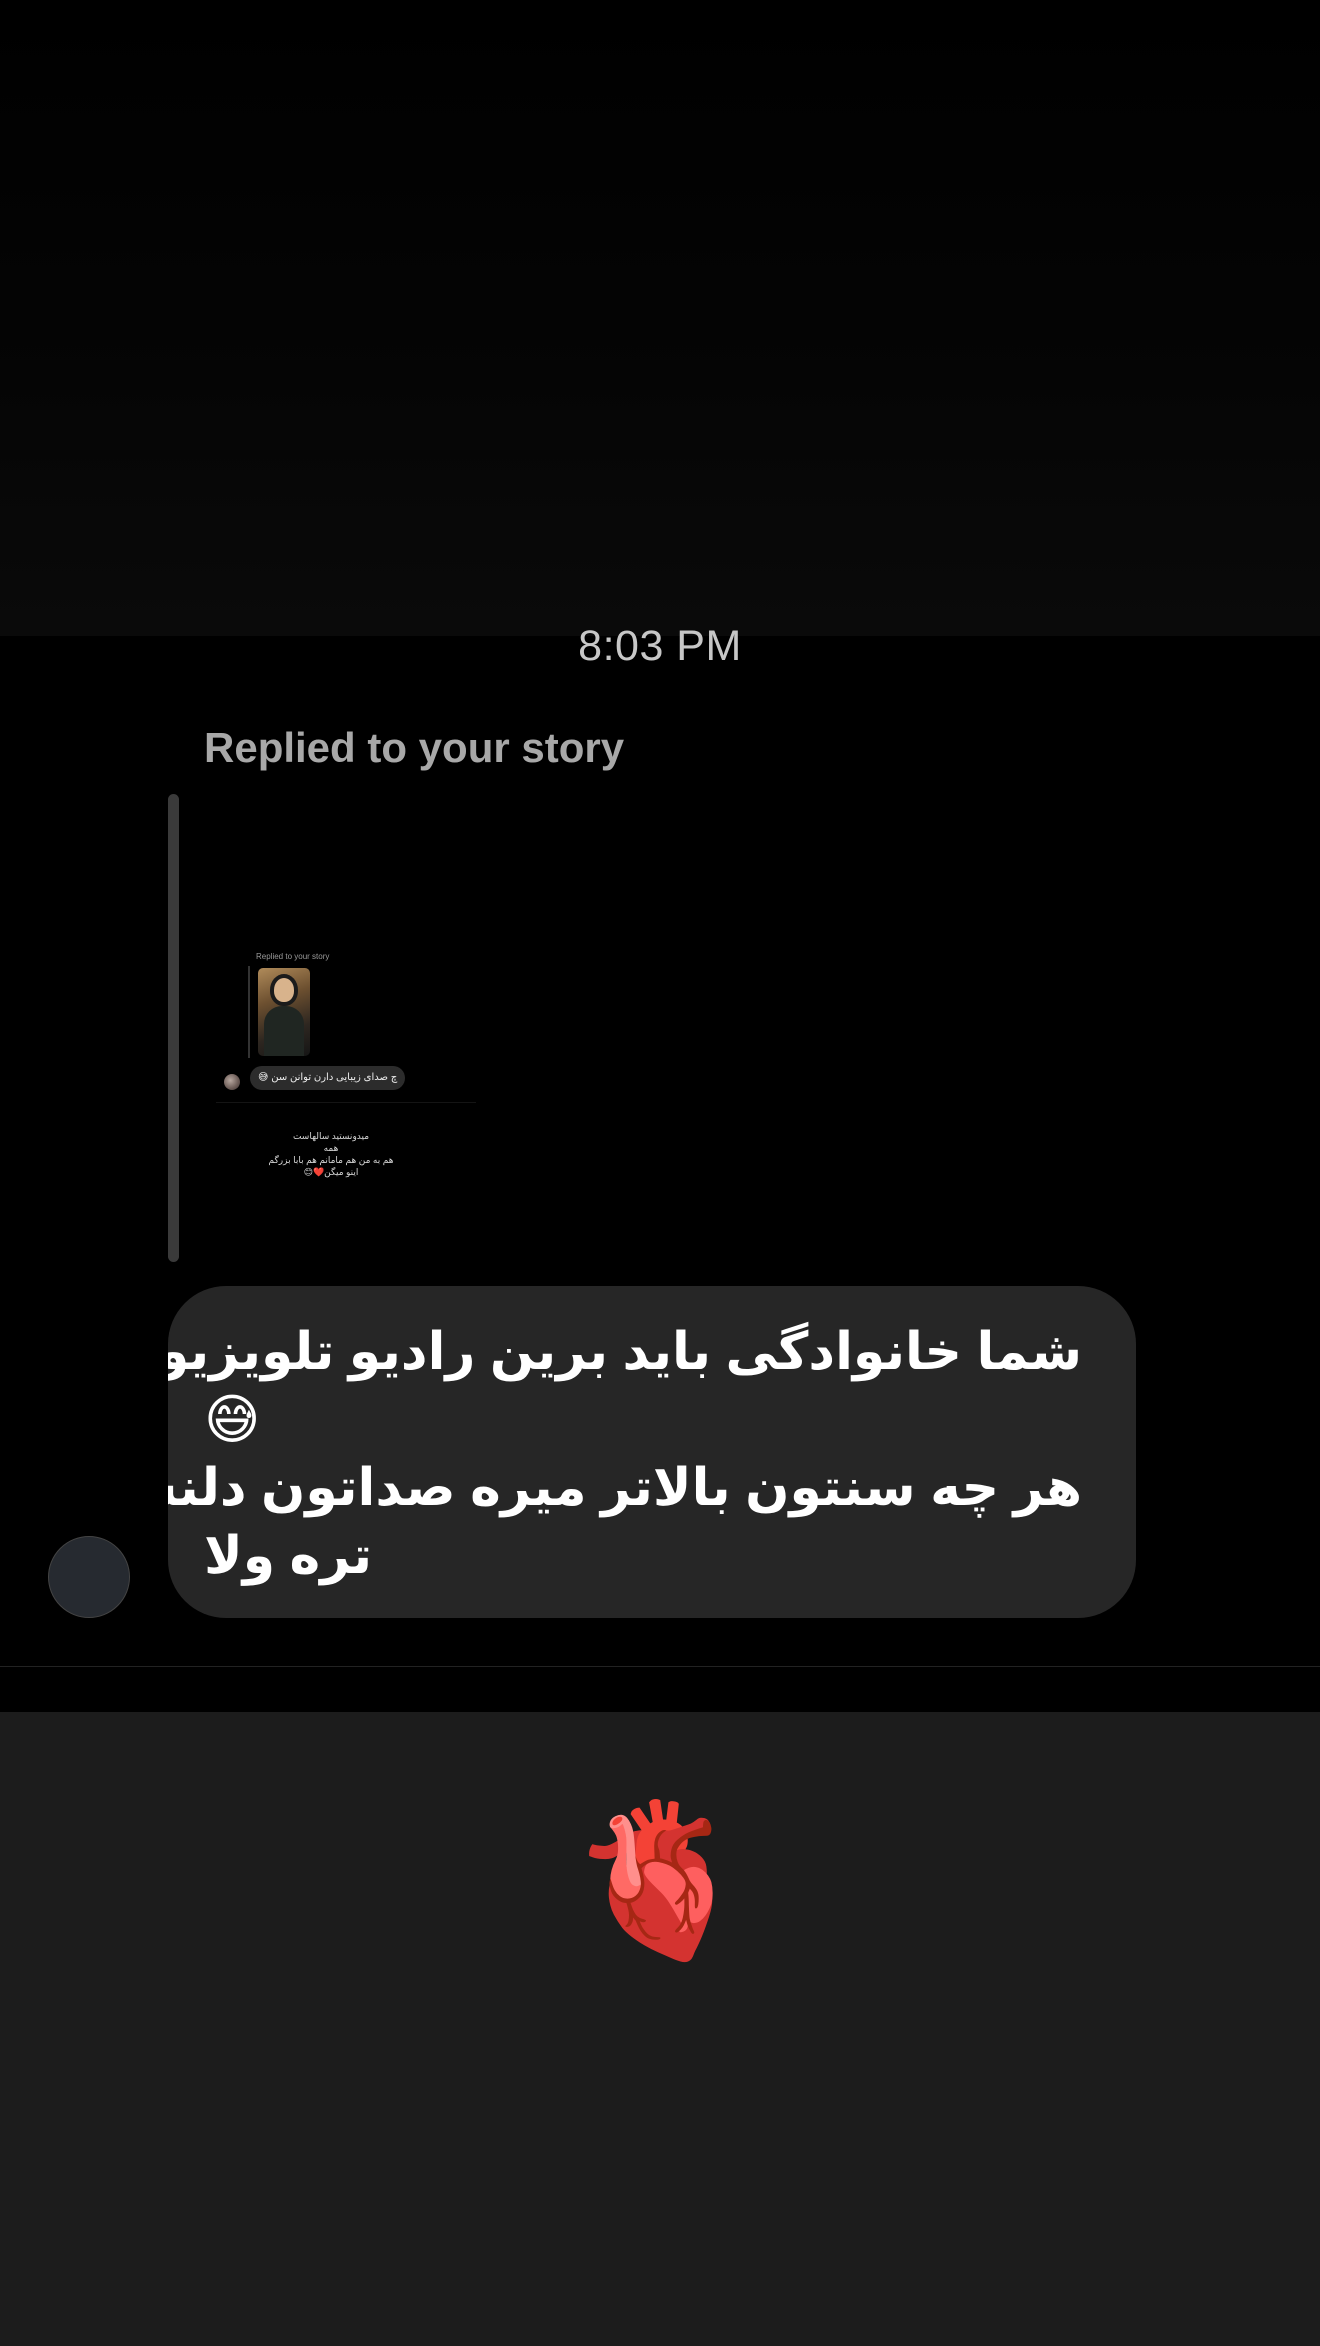 The width and height of the screenshot is (1320, 2346). I want to click on caption-line: میدونستید سالهاست, so click(331, 1136).